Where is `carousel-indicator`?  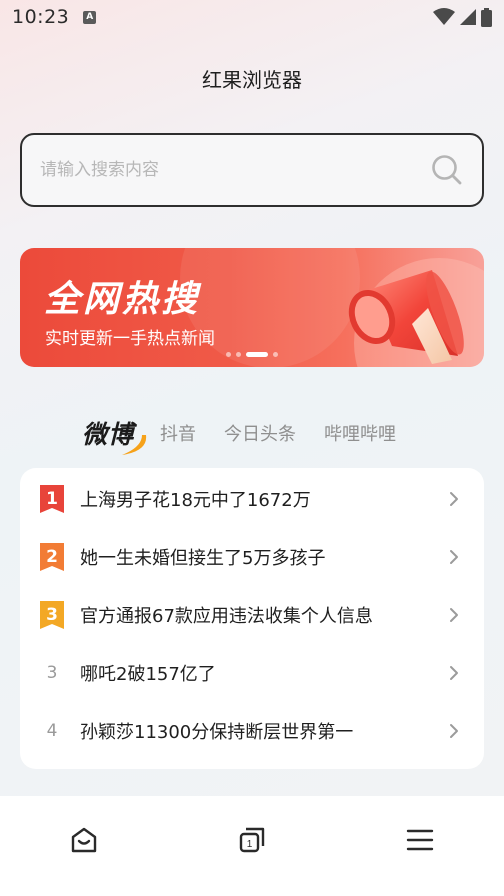 carousel-indicator is located at coordinates (252, 354).